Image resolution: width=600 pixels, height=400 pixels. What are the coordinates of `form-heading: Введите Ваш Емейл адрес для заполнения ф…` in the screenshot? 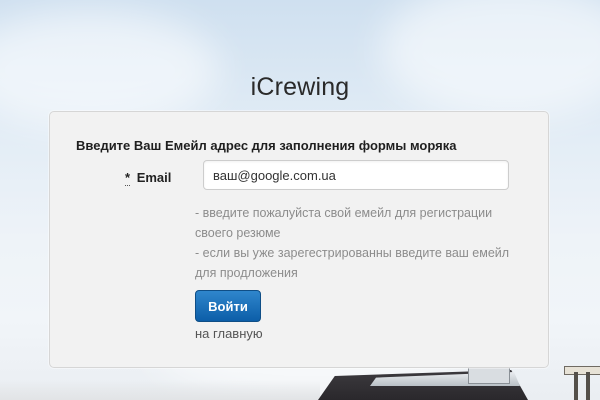 It's located at (266, 145).